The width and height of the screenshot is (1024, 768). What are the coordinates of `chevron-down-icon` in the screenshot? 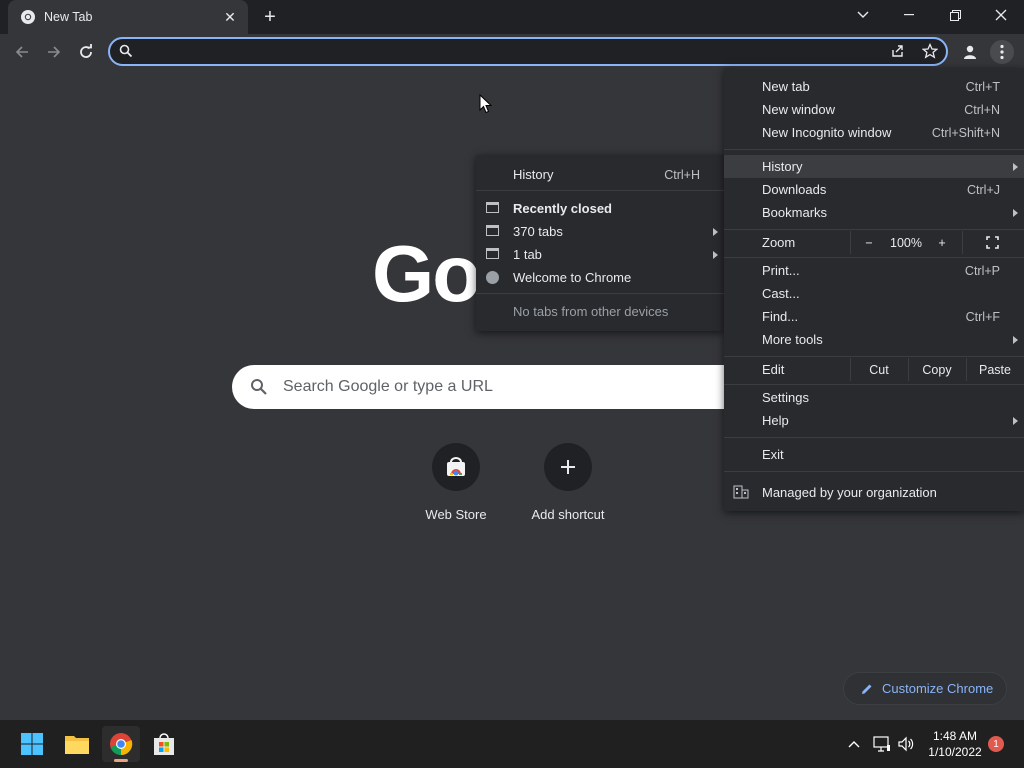 It's located at (863, 14).